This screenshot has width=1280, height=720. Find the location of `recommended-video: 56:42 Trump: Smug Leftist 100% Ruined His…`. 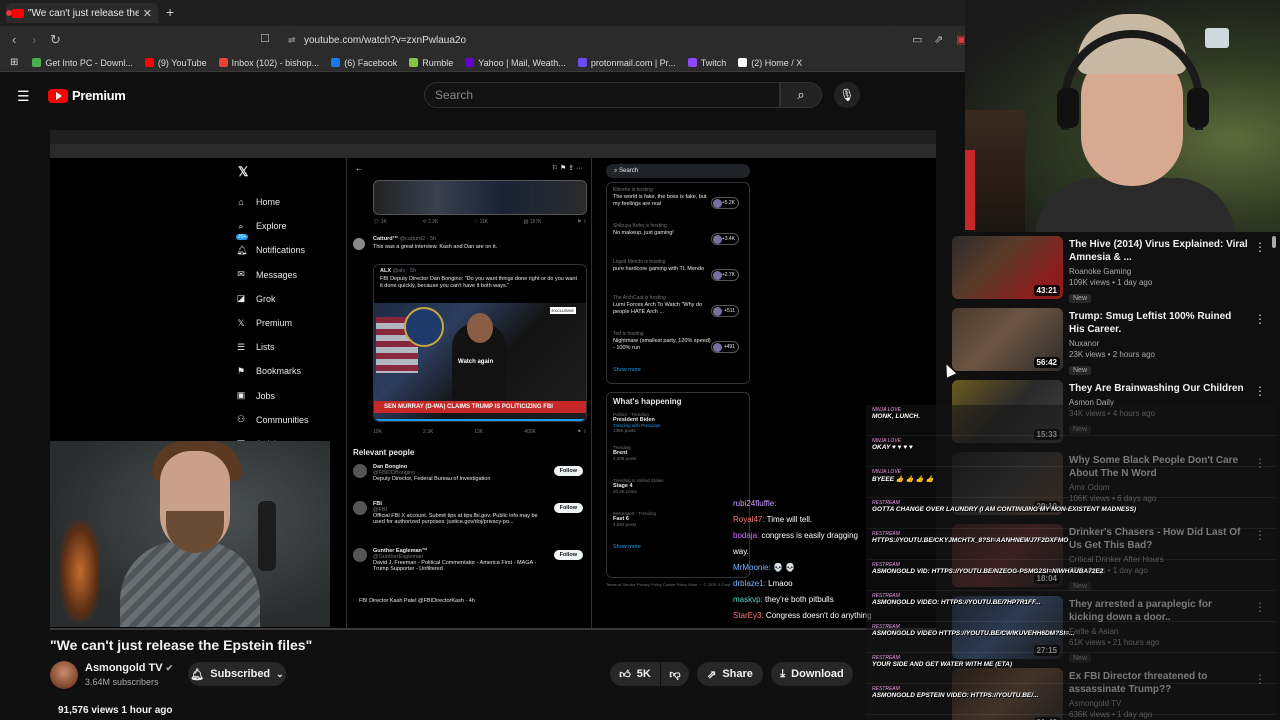

recommended-video: 56:42 Trump: Smug Leftist 100% Ruined His… is located at coordinates (1116, 344).